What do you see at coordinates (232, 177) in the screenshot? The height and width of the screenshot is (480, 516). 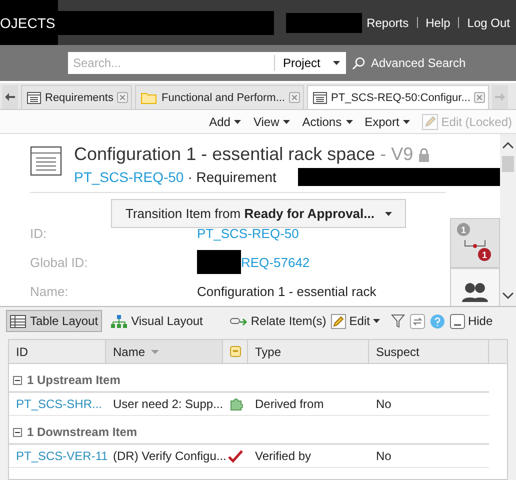 I see `item-type: · Requirement` at bounding box center [232, 177].